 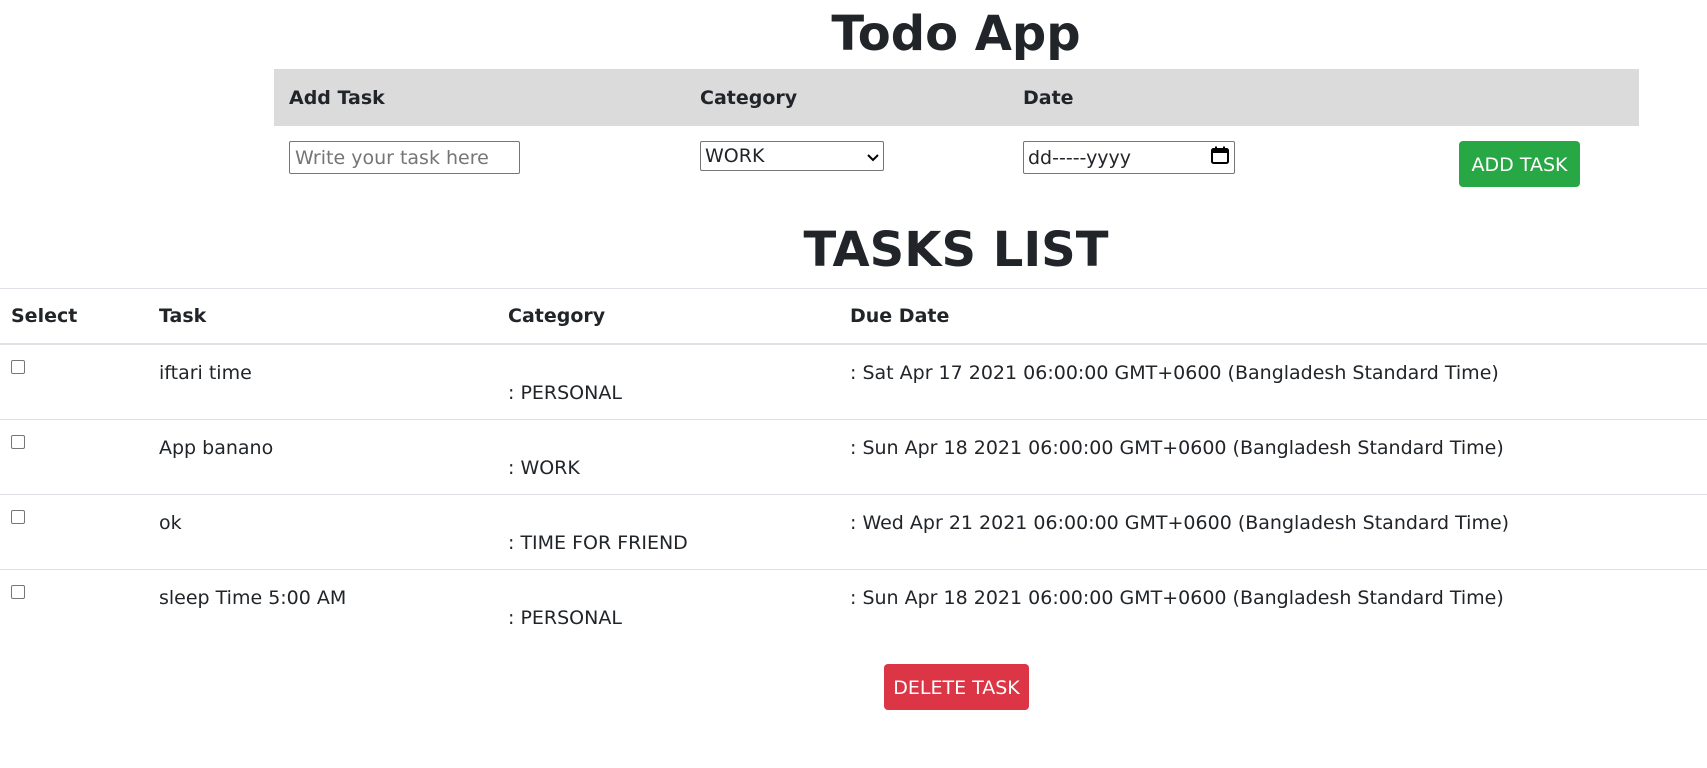 What do you see at coordinates (956, 687) in the screenshot?
I see `delete-task-button: DELETE TASK` at bounding box center [956, 687].